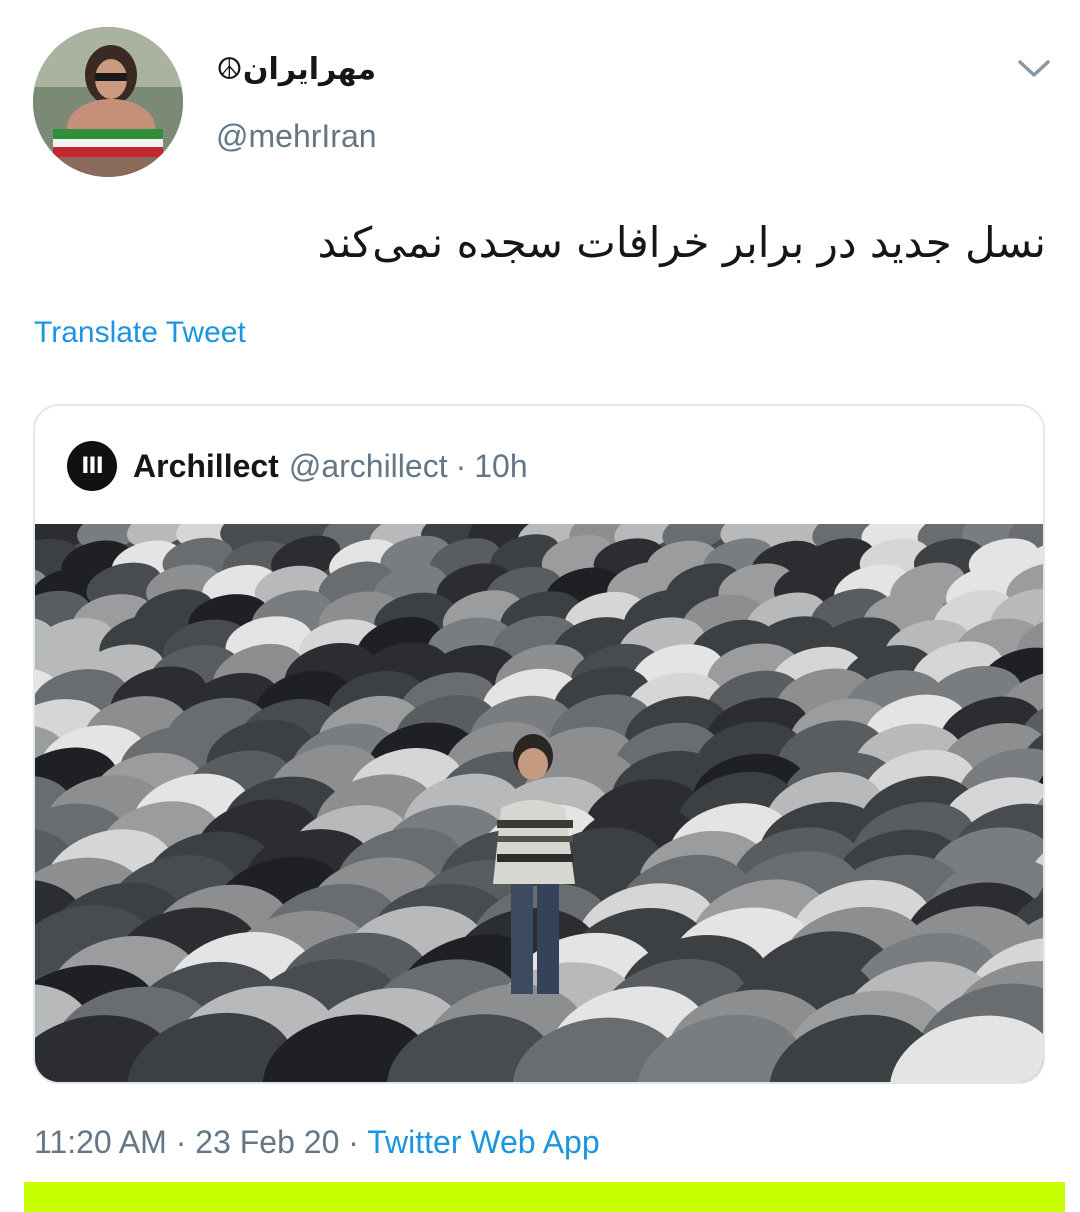  What do you see at coordinates (267, 1142) in the screenshot?
I see `tweet-date: 23 Feb 20` at bounding box center [267, 1142].